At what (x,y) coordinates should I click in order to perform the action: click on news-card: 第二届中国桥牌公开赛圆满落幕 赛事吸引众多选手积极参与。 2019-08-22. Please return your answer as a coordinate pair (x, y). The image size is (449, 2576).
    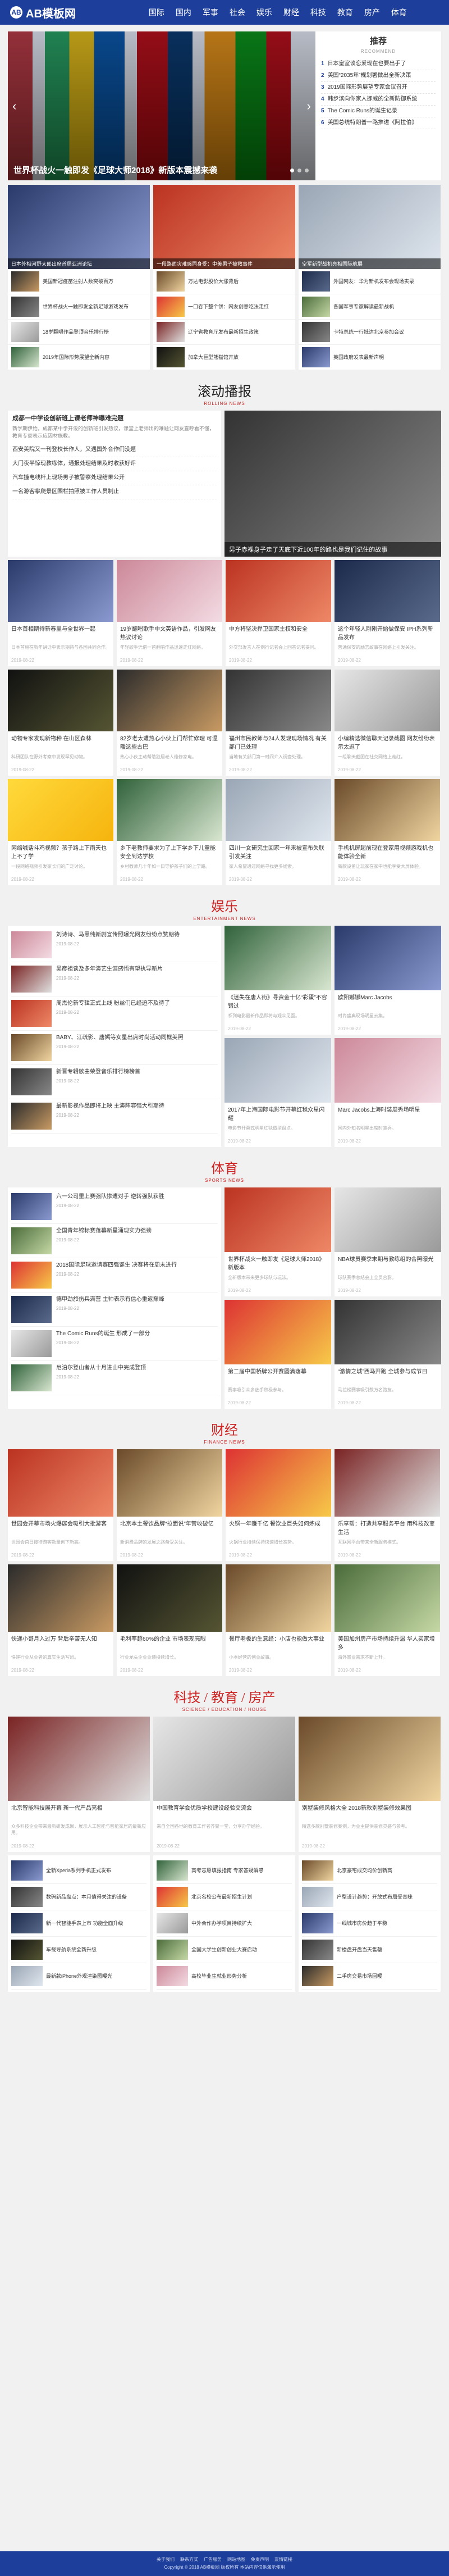
    Looking at the image, I should click on (278, 1354).